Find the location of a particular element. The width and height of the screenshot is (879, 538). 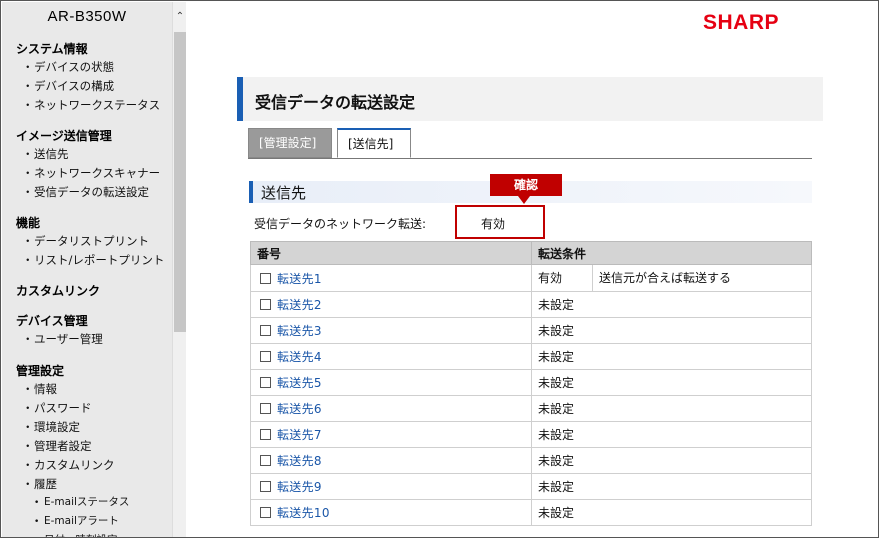

table-row: 転送先2 未設定 is located at coordinates (531, 304).